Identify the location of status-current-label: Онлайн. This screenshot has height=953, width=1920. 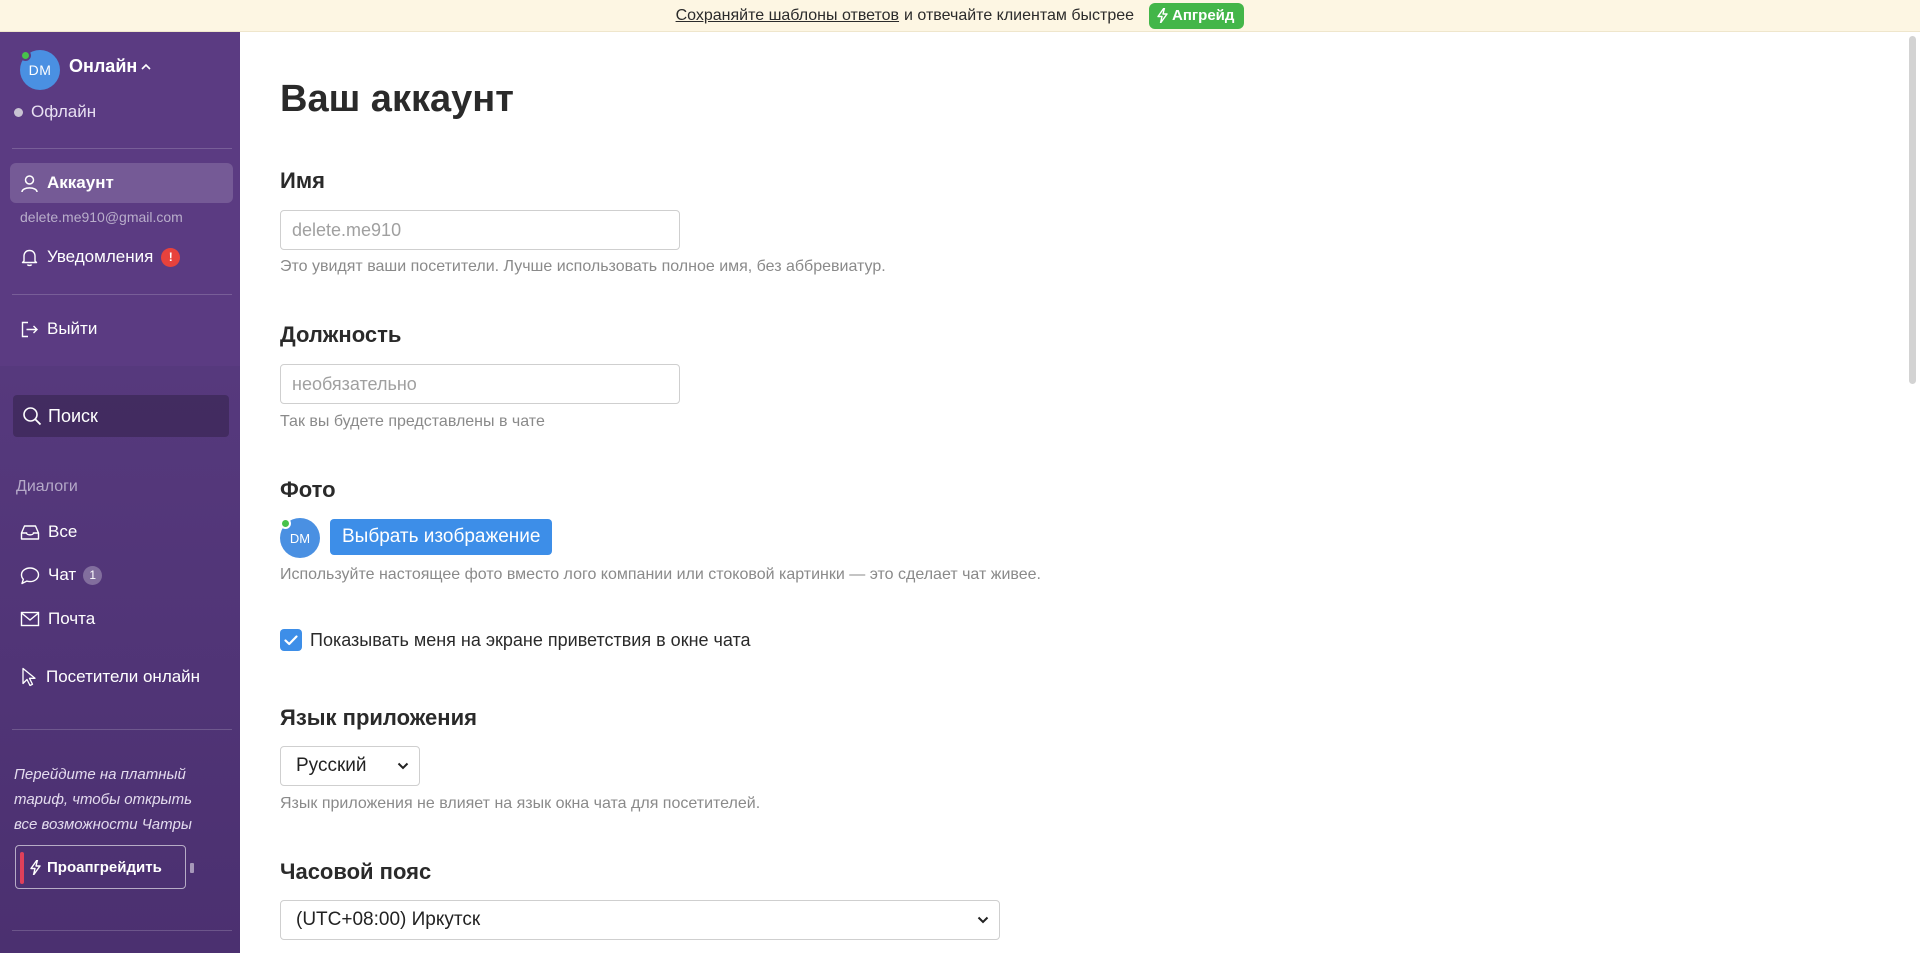
(103, 66).